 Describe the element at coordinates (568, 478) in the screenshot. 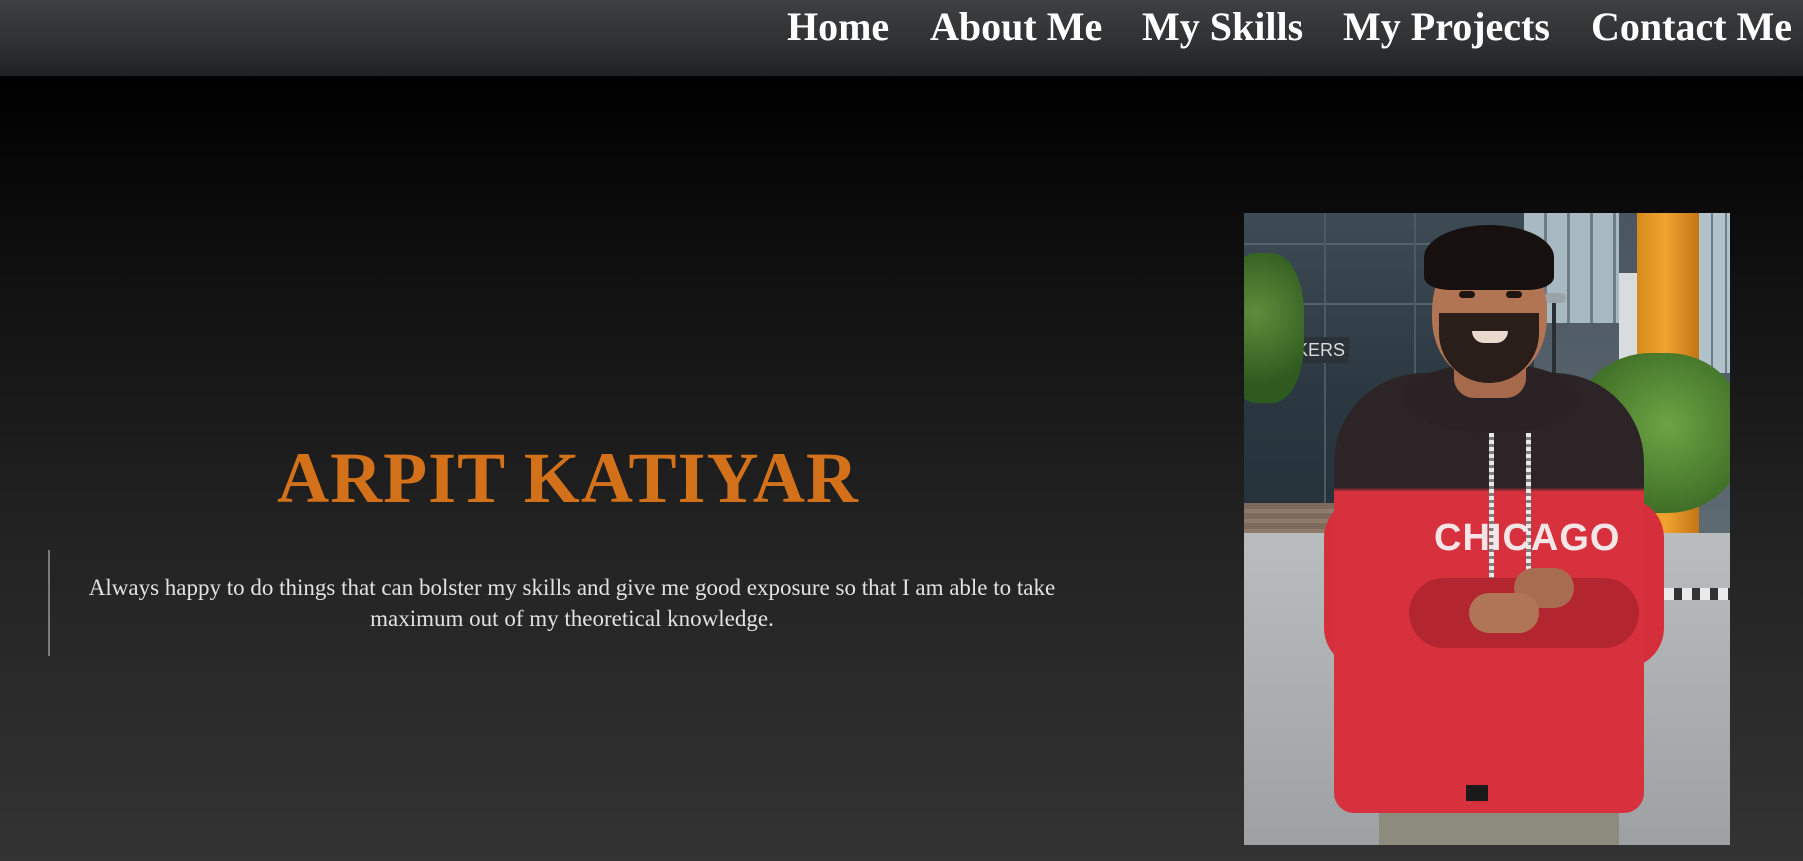

I see `hero-name-heading: ARPIT KATIYAR` at that location.